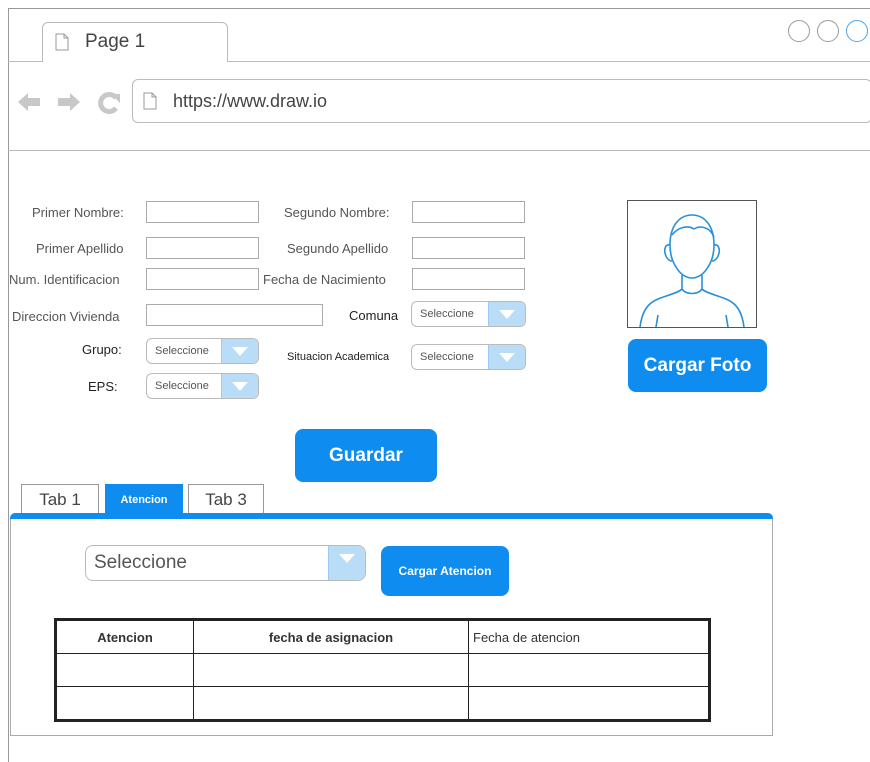  I want to click on address-bar: https://www.draw.io, so click(501, 101).